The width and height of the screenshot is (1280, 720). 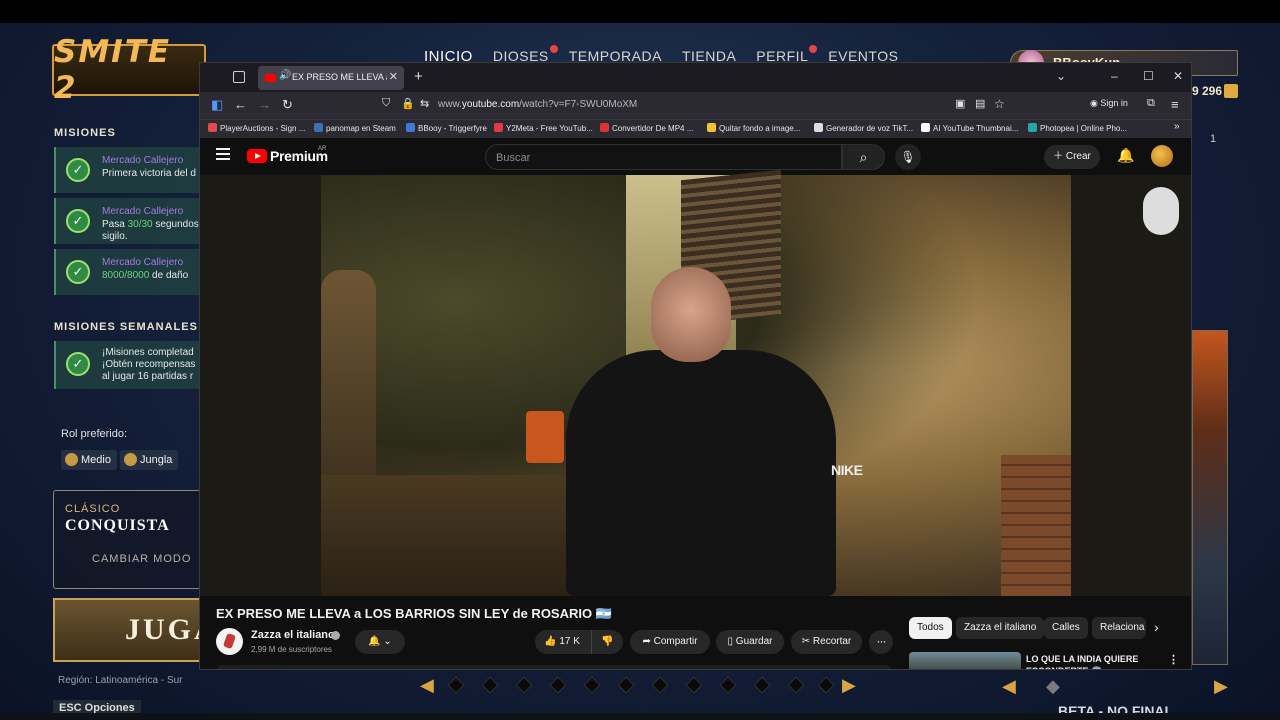 What do you see at coordinates (223, 154) in the screenshot?
I see `menu-icon` at bounding box center [223, 154].